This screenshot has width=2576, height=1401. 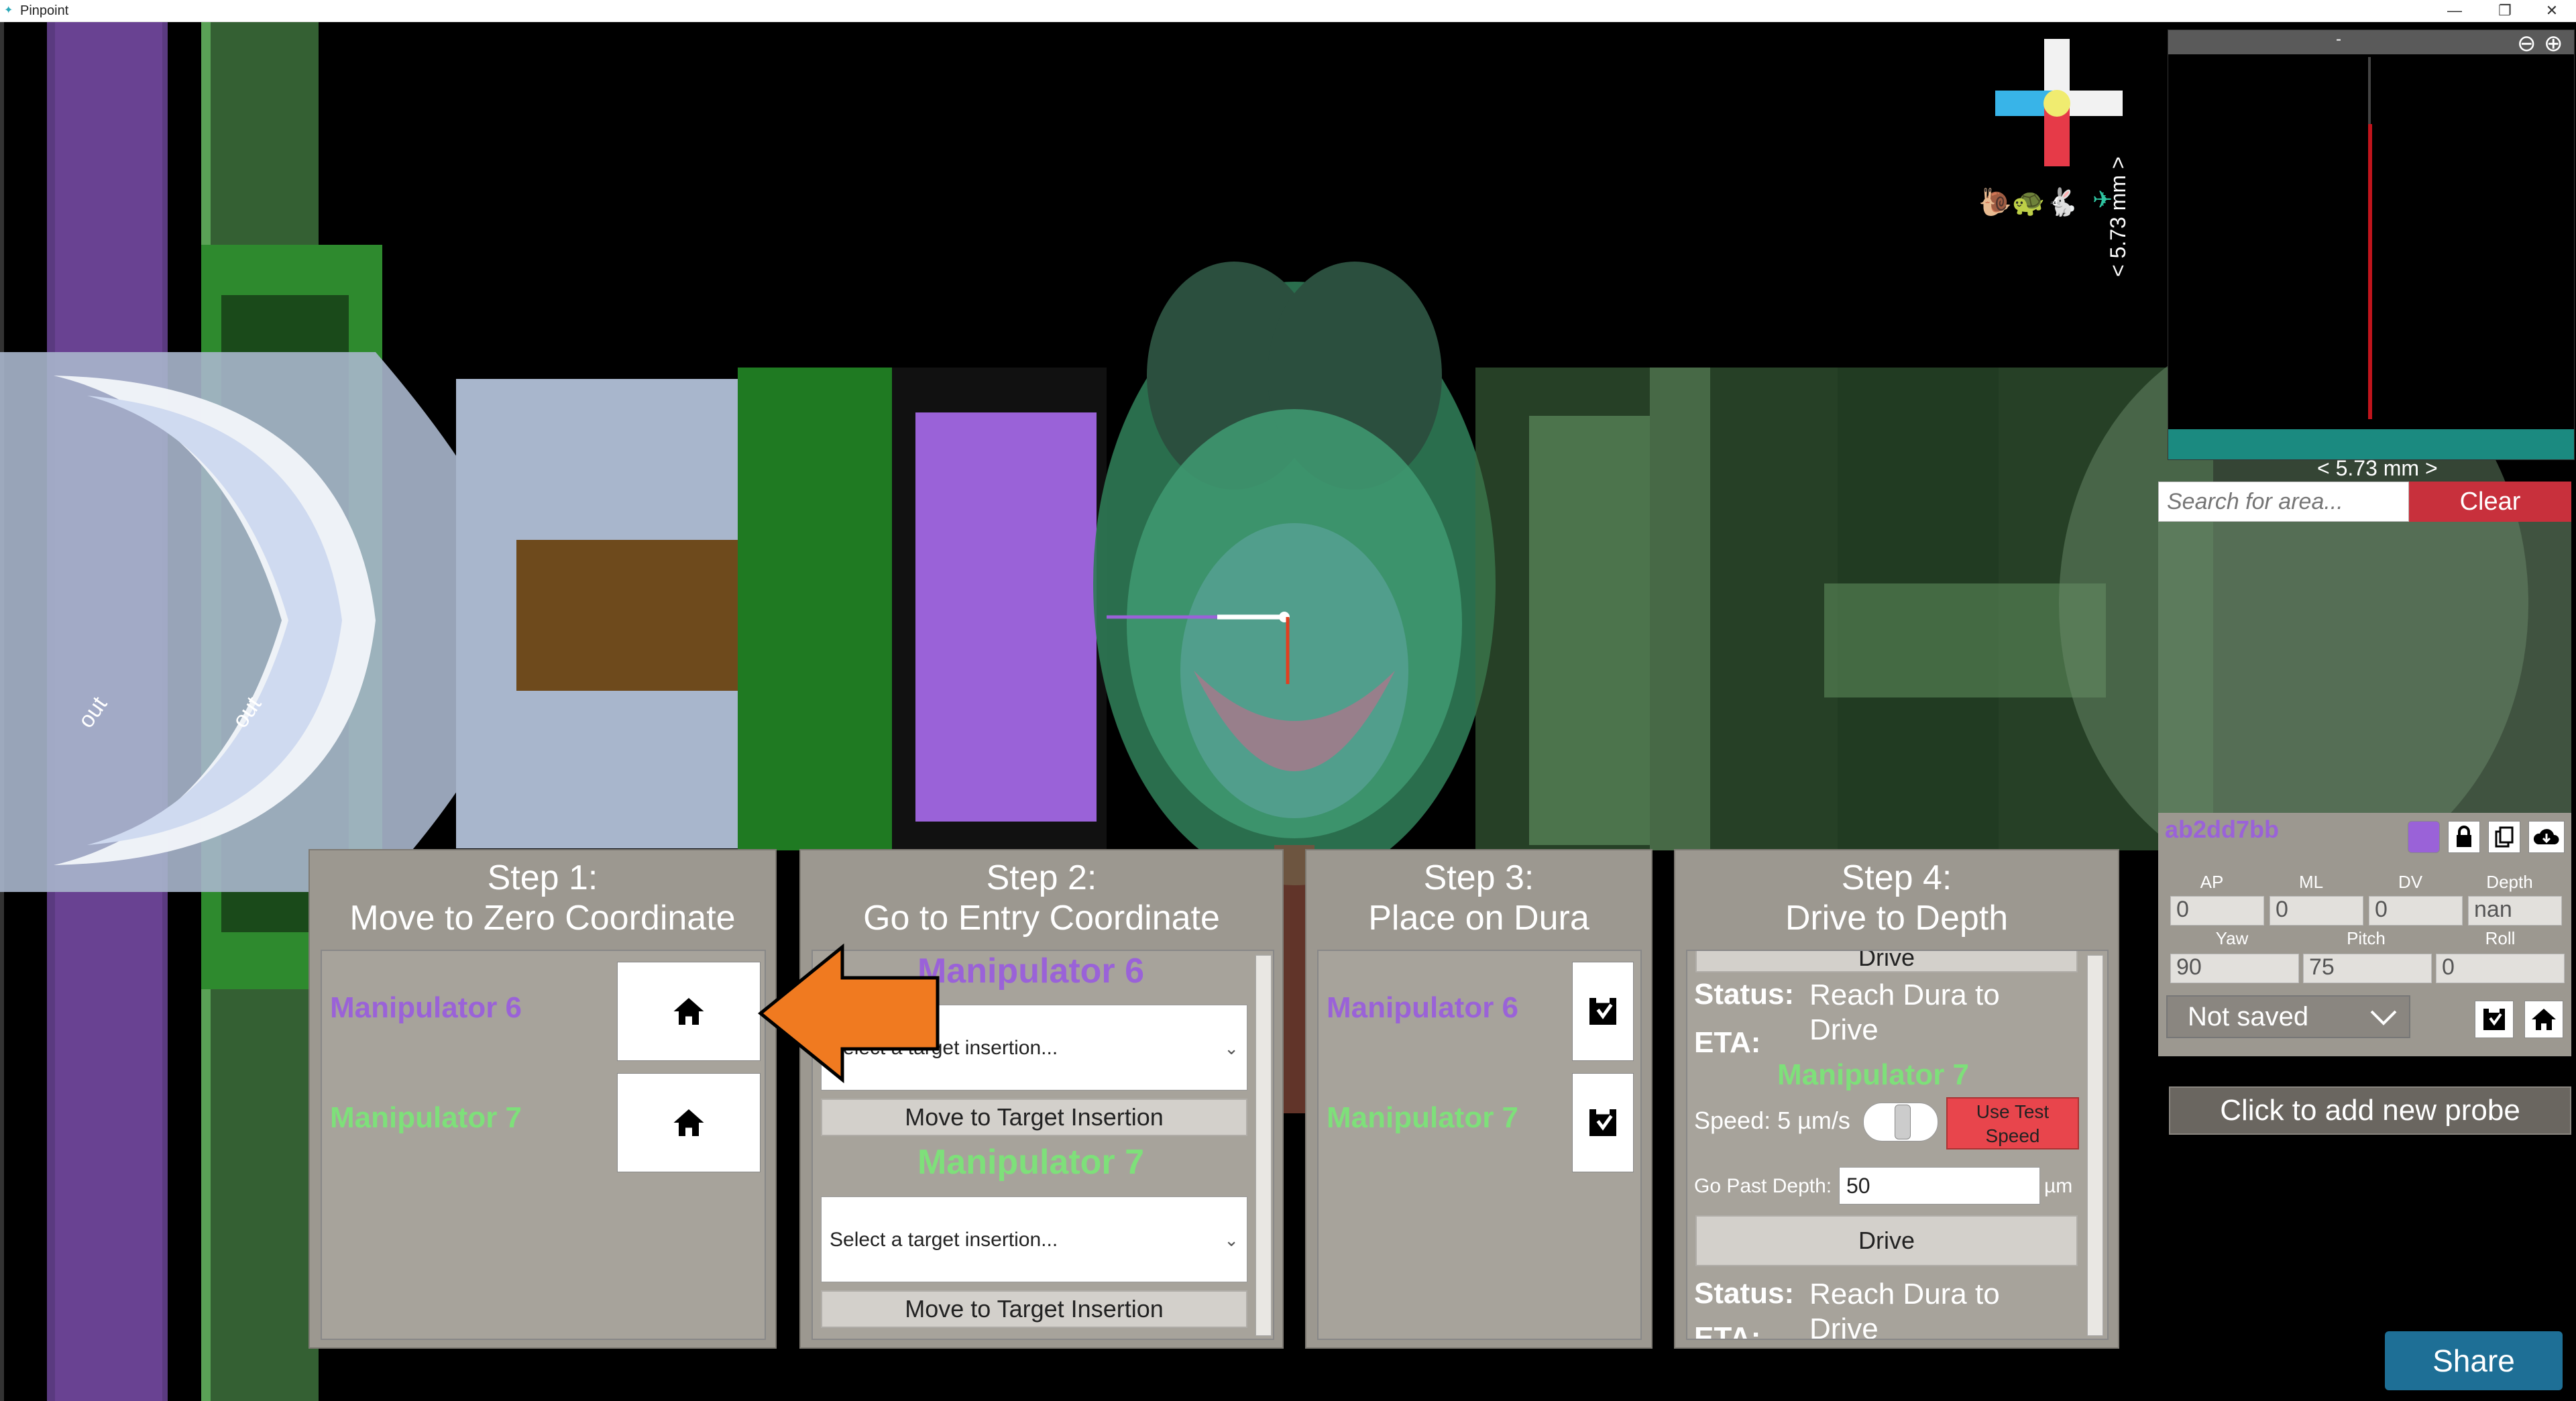 I want to click on step4-status-value: Reach Dura to Drive, so click(x=1904, y=1012).